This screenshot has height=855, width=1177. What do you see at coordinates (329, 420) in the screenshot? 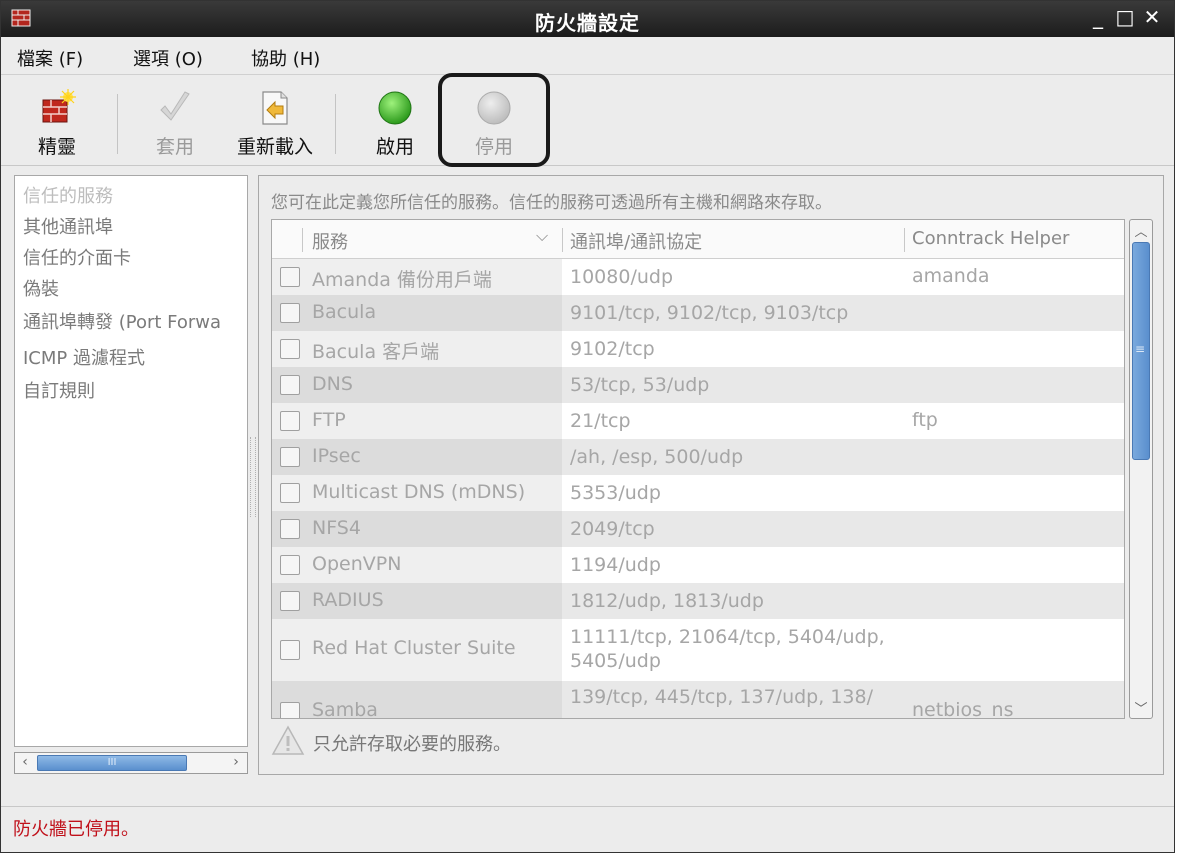
I see `service-name: FTP` at bounding box center [329, 420].